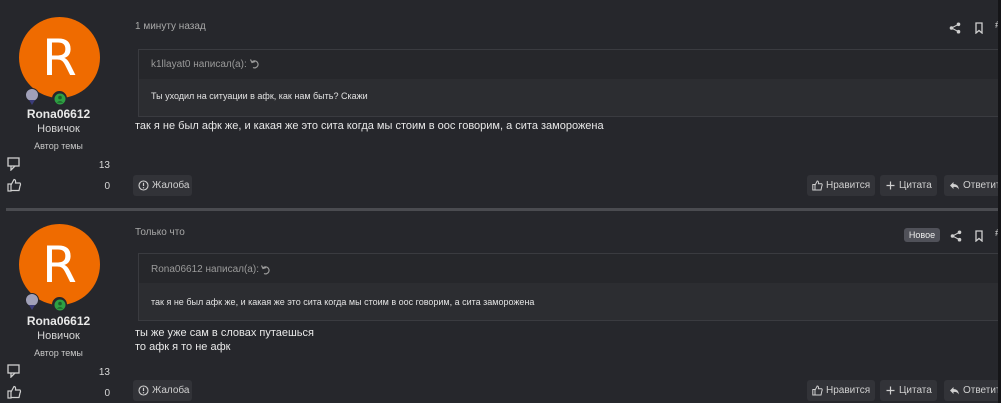  Describe the element at coordinates (570, 64) in the screenshot. I see `quote-header: k1llayat0 написал(а):` at that location.